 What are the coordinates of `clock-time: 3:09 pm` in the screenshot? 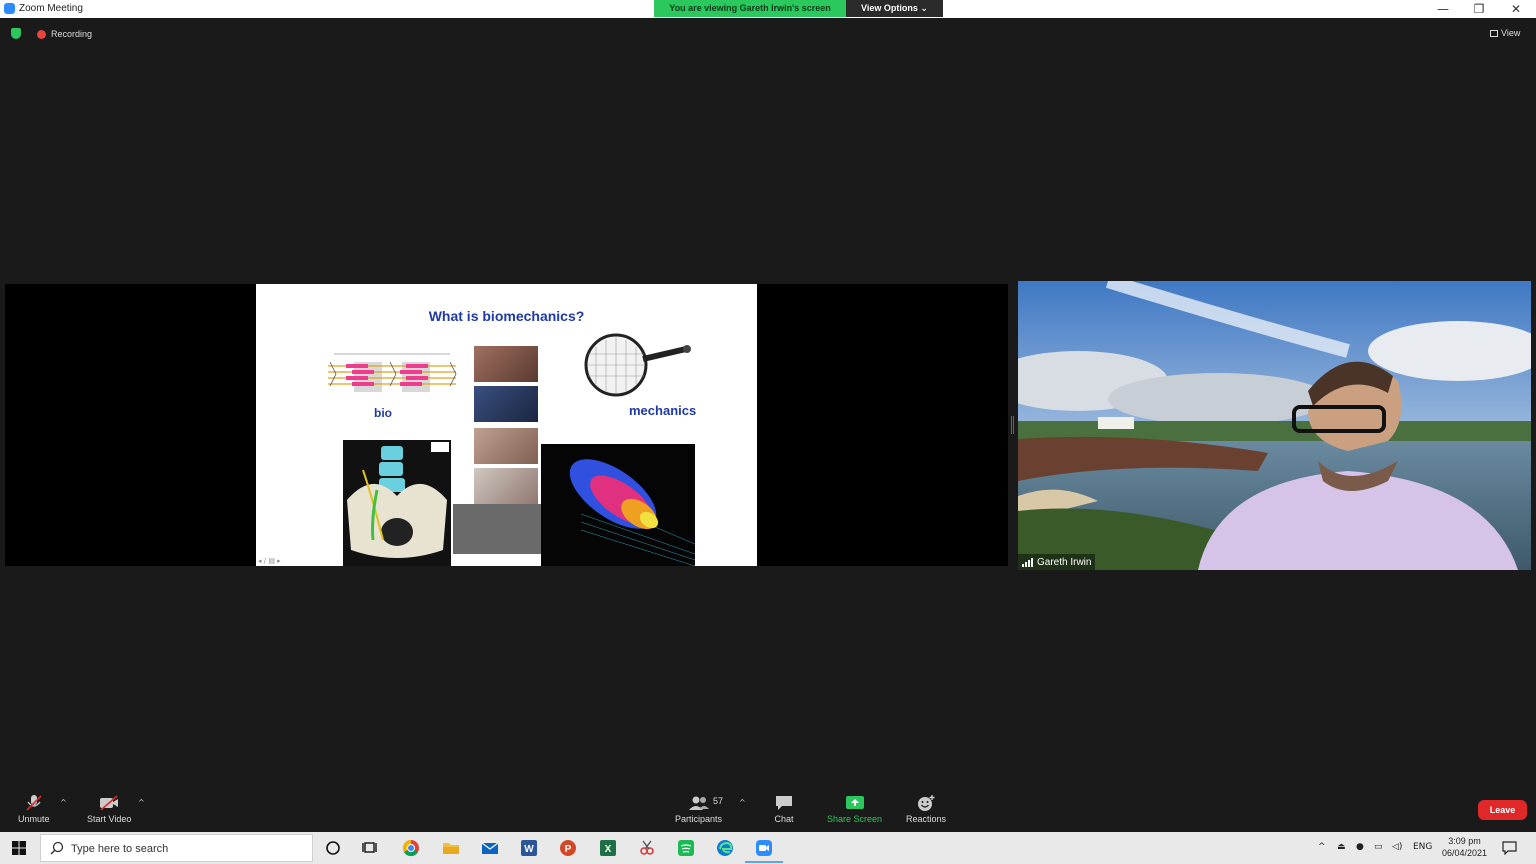 It's located at (1464, 841).